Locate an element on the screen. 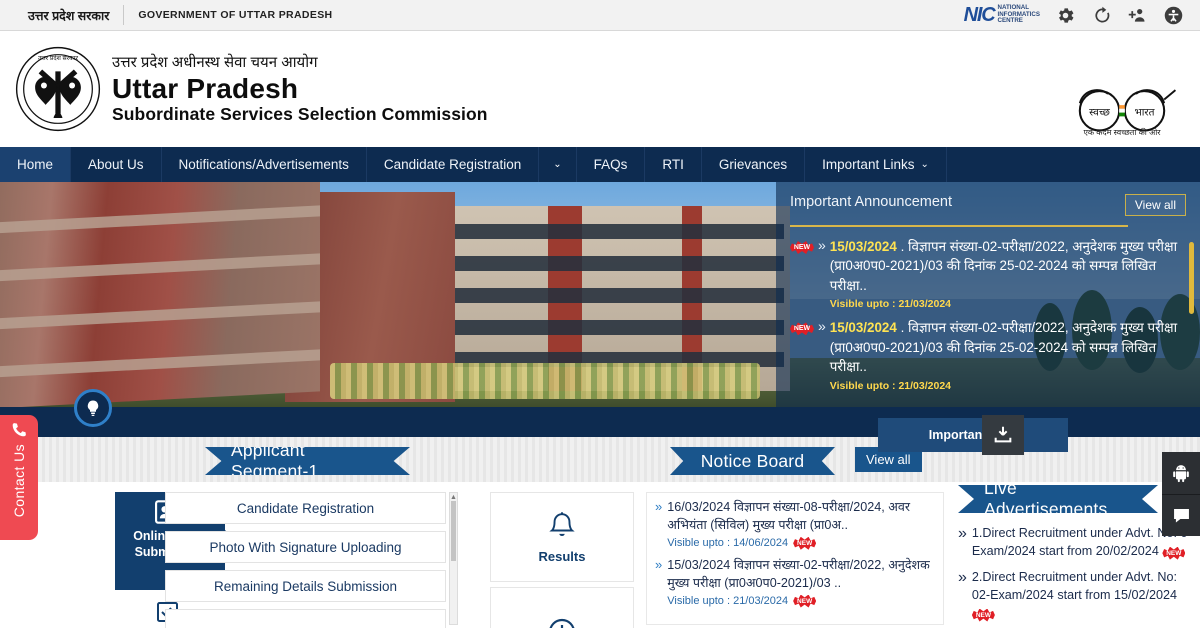 Image resolution: width=1200 pixels, height=628 pixels. applicant-segment-column: Applicant Segment-1 Online Form is located at coordinates (235, 532).